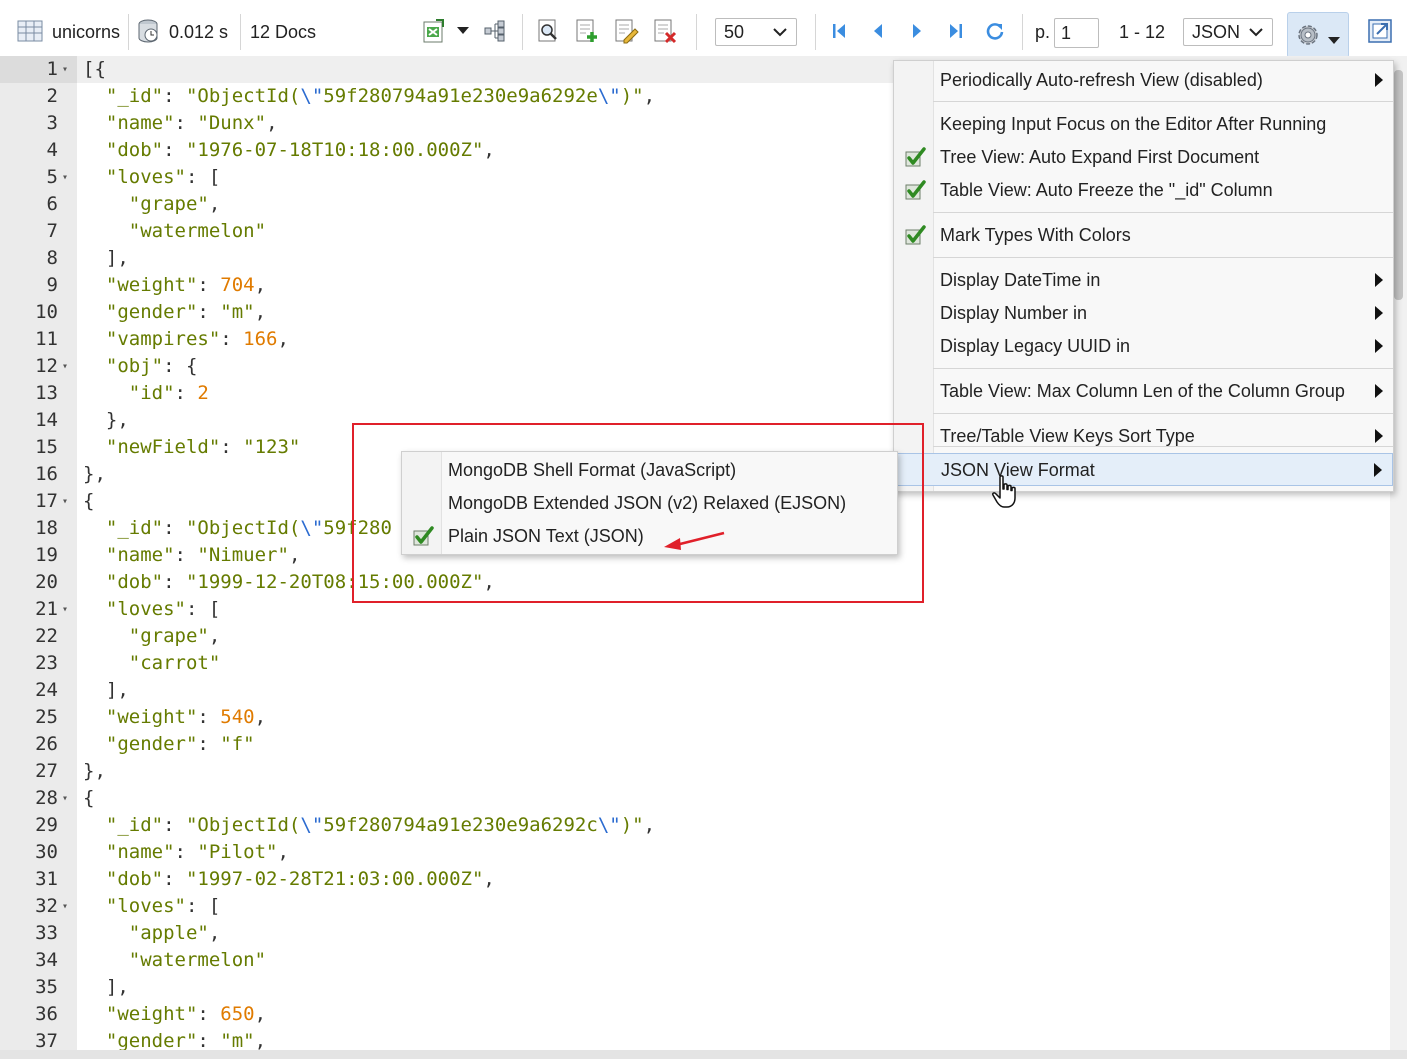 This screenshot has width=1407, height=1059. I want to click on settings-menu-item: Table View: Auto Freeze the "_id" Column, so click(1143, 190).